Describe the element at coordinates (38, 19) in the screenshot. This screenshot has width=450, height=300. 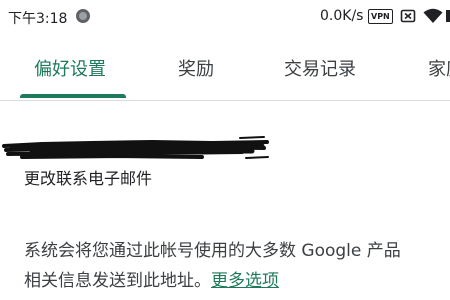
I see `status-time: 下午3:18` at that location.